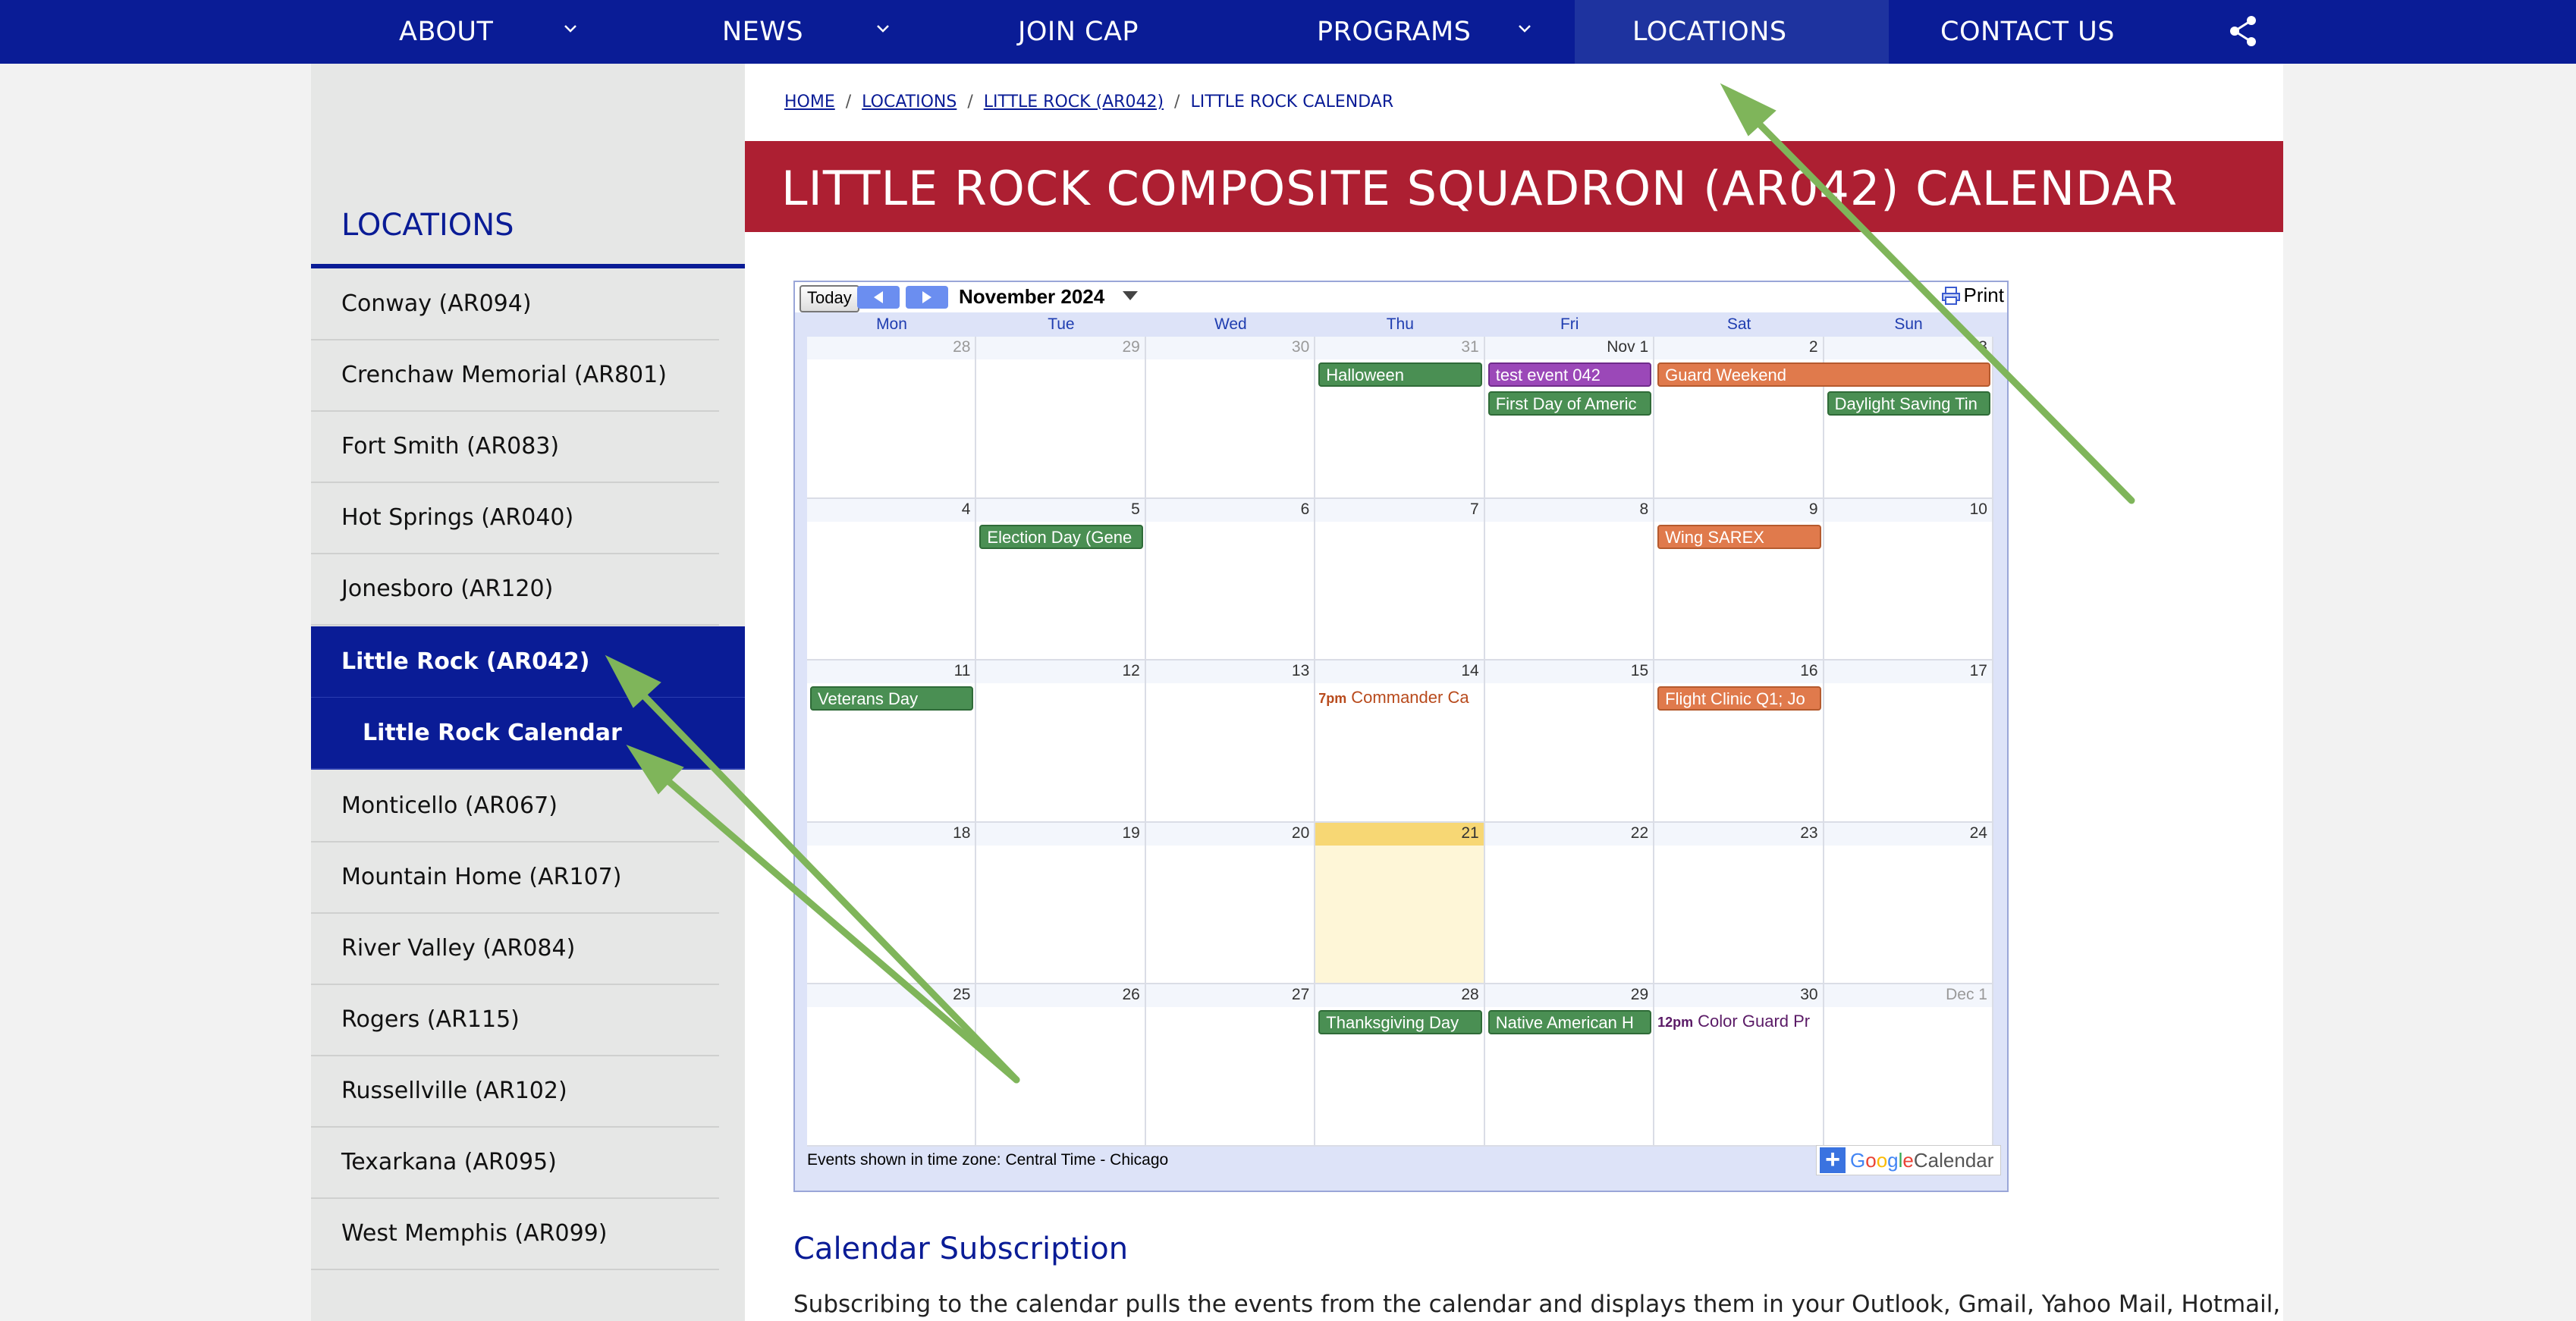 Image resolution: width=2576 pixels, height=1321 pixels. What do you see at coordinates (1823, 374) in the screenshot?
I see `calendar-event: Guard Weekend` at bounding box center [1823, 374].